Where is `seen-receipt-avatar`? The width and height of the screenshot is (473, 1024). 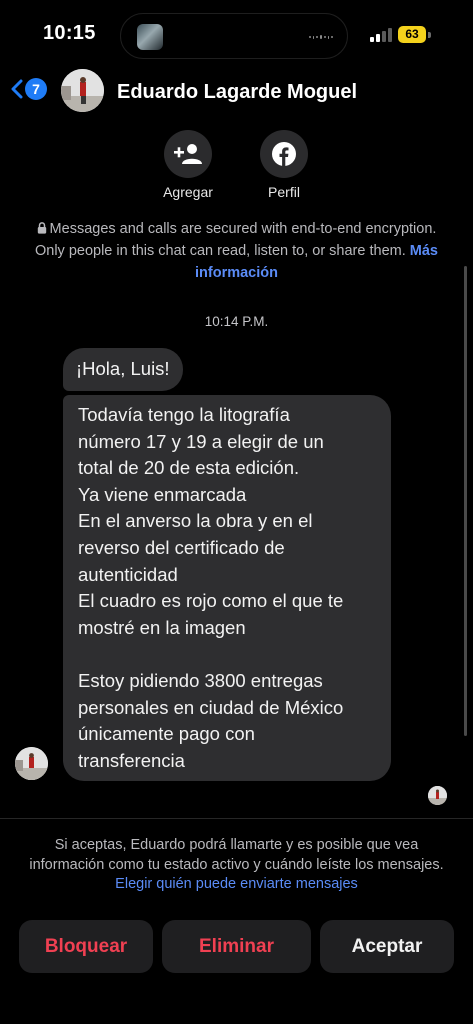 seen-receipt-avatar is located at coordinates (437, 795).